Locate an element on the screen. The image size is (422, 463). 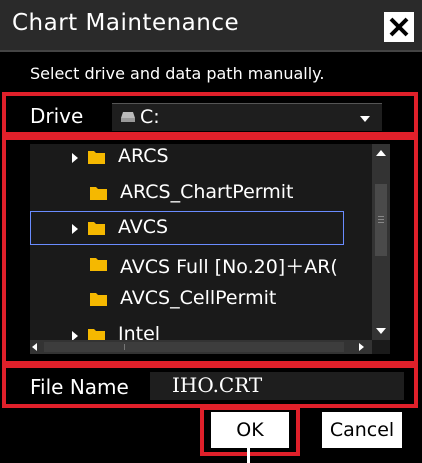
filename-value: IHO.CRT is located at coordinates (217, 385).